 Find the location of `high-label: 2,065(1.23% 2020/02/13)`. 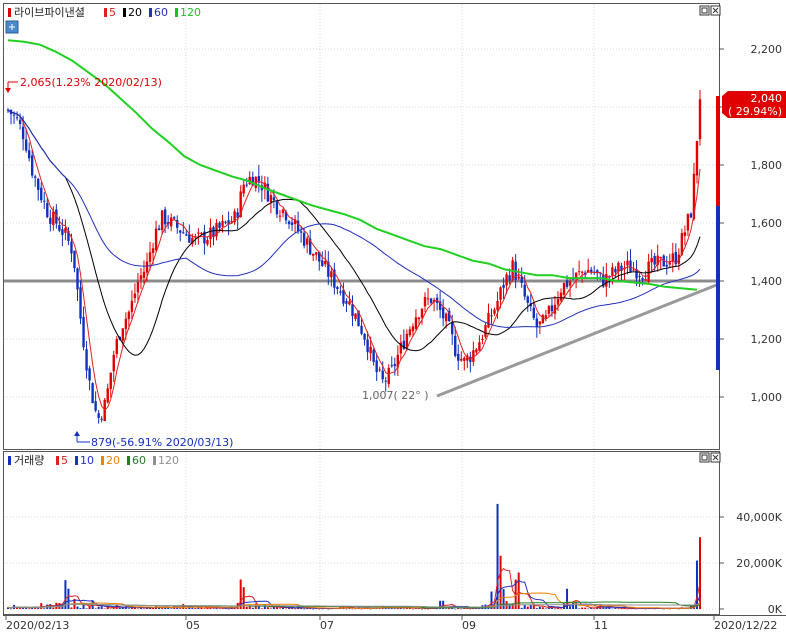

high-label: 2,065(1.23% 2020/02/13) is located at coordinates (91, 82).